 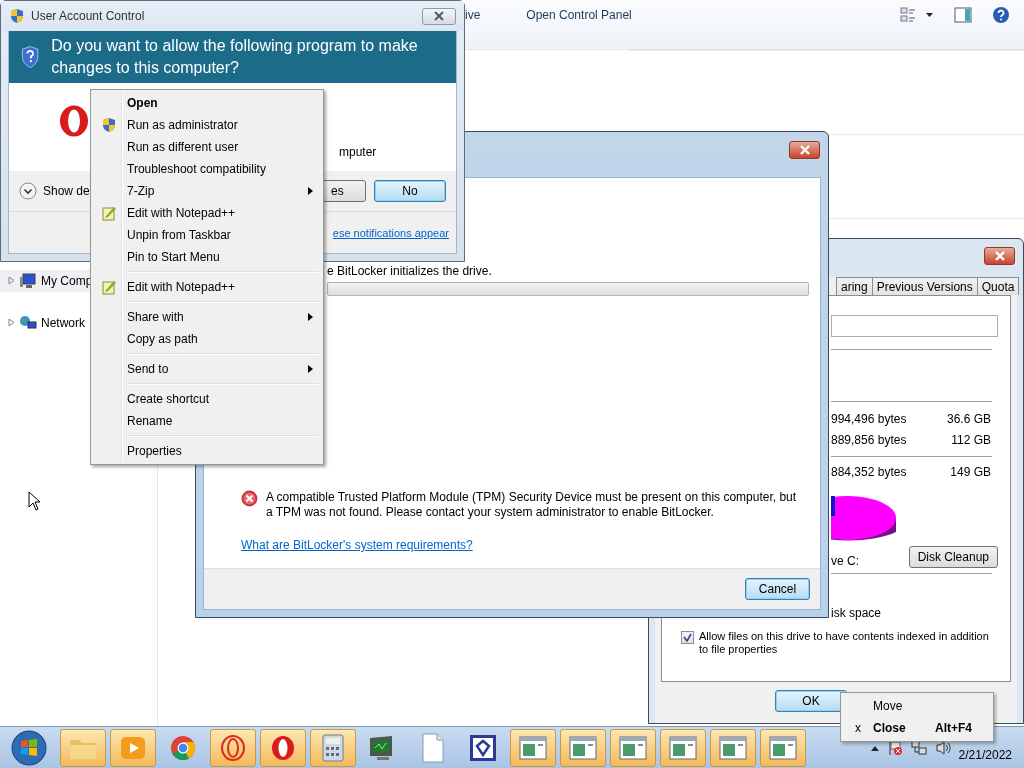 What do you see at coordinates (63, 323) in the screenshot?
I see `tree-item: Network` at bounding box center [63, 323].